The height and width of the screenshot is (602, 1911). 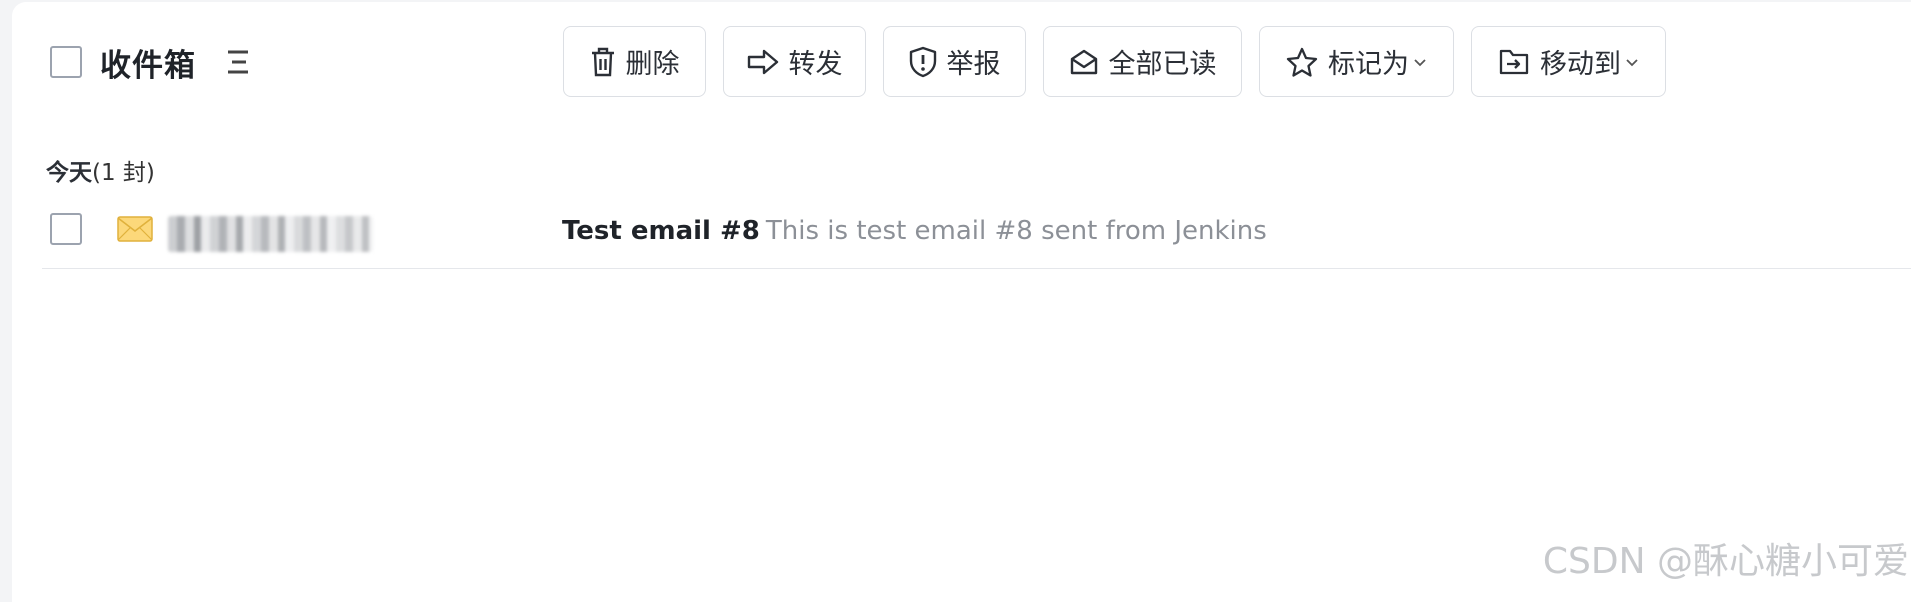 I want to click on email-row-checkbox, so click(x=66, y=229).